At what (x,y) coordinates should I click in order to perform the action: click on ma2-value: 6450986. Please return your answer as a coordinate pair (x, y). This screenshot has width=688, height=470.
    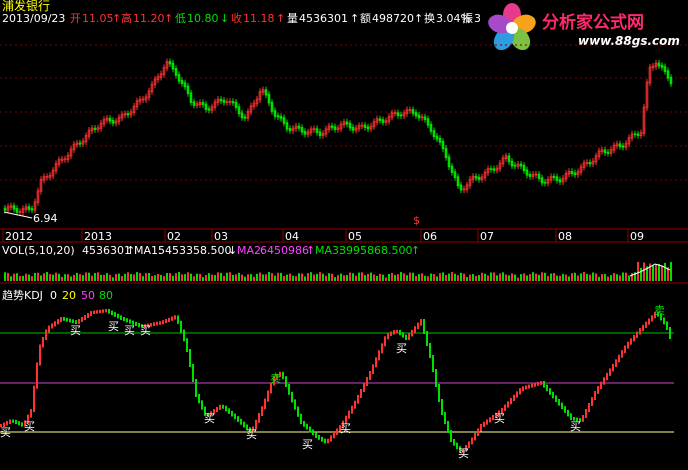
    Looking at the image, I should click on (284, 250).